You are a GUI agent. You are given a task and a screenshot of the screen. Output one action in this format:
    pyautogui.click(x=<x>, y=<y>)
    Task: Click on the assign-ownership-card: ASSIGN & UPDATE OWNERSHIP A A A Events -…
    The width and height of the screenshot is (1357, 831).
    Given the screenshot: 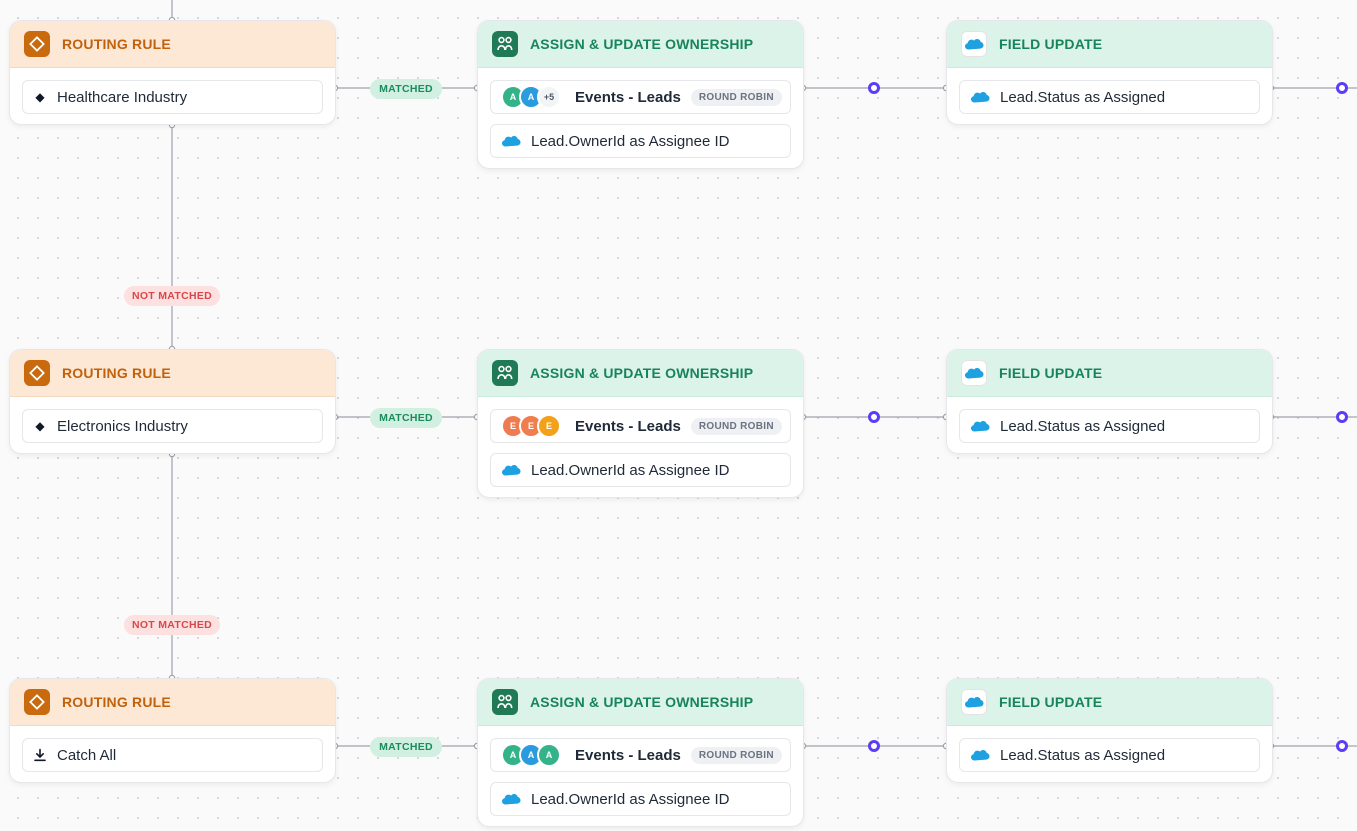 What is the action you would take?
    pyautogui.click(x=640, y=752)
    